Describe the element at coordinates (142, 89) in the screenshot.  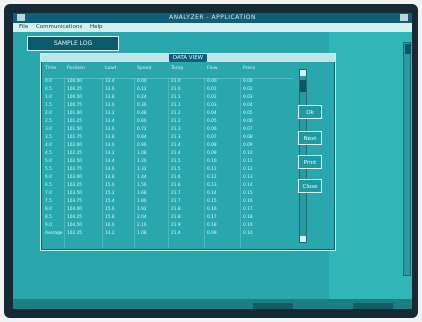
I see `table-cell: 0.12` at that location.